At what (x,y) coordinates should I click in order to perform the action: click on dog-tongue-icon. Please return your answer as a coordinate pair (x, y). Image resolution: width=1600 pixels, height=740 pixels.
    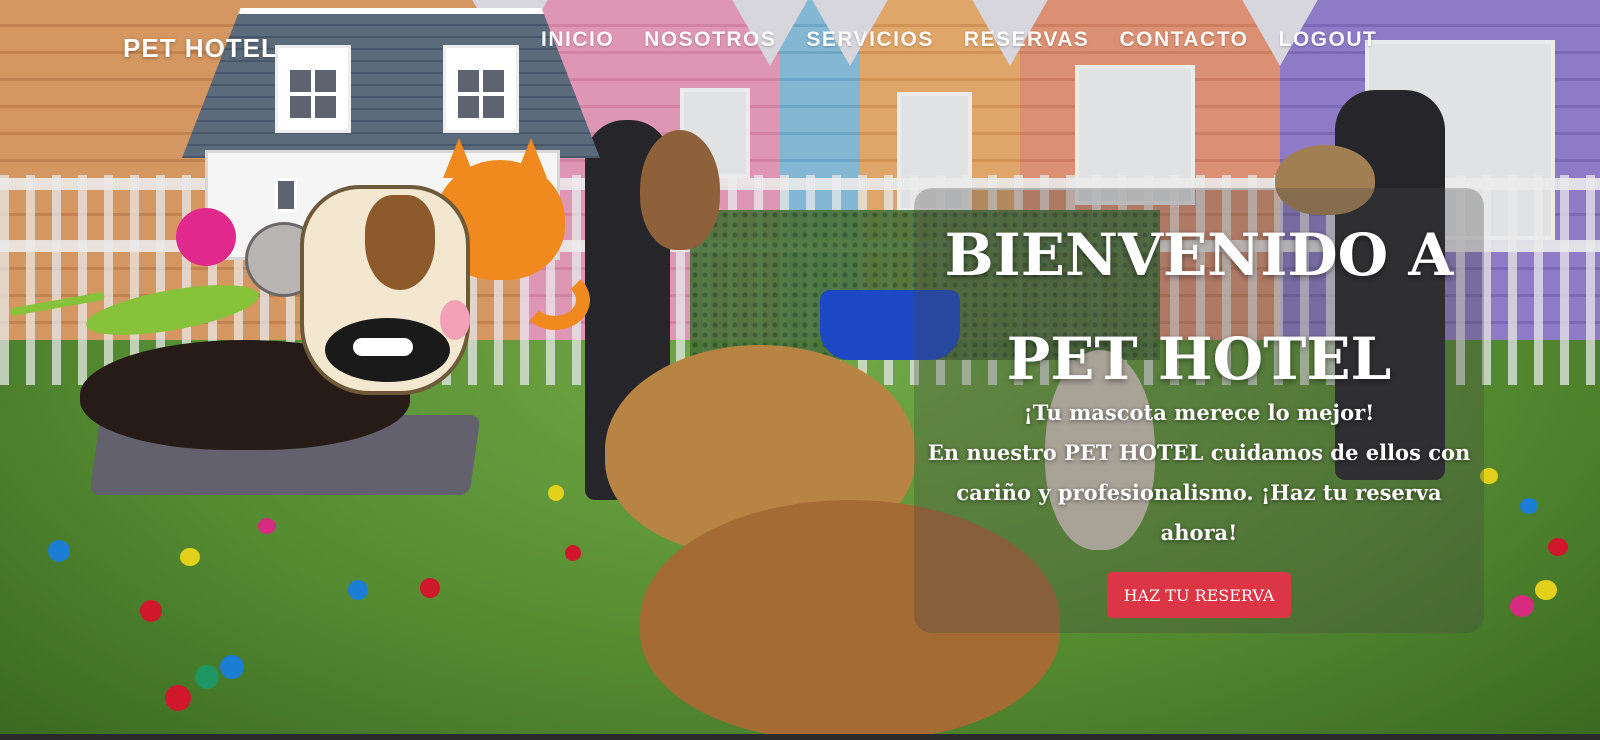
    Looking at the image, I should click on (455, 320).